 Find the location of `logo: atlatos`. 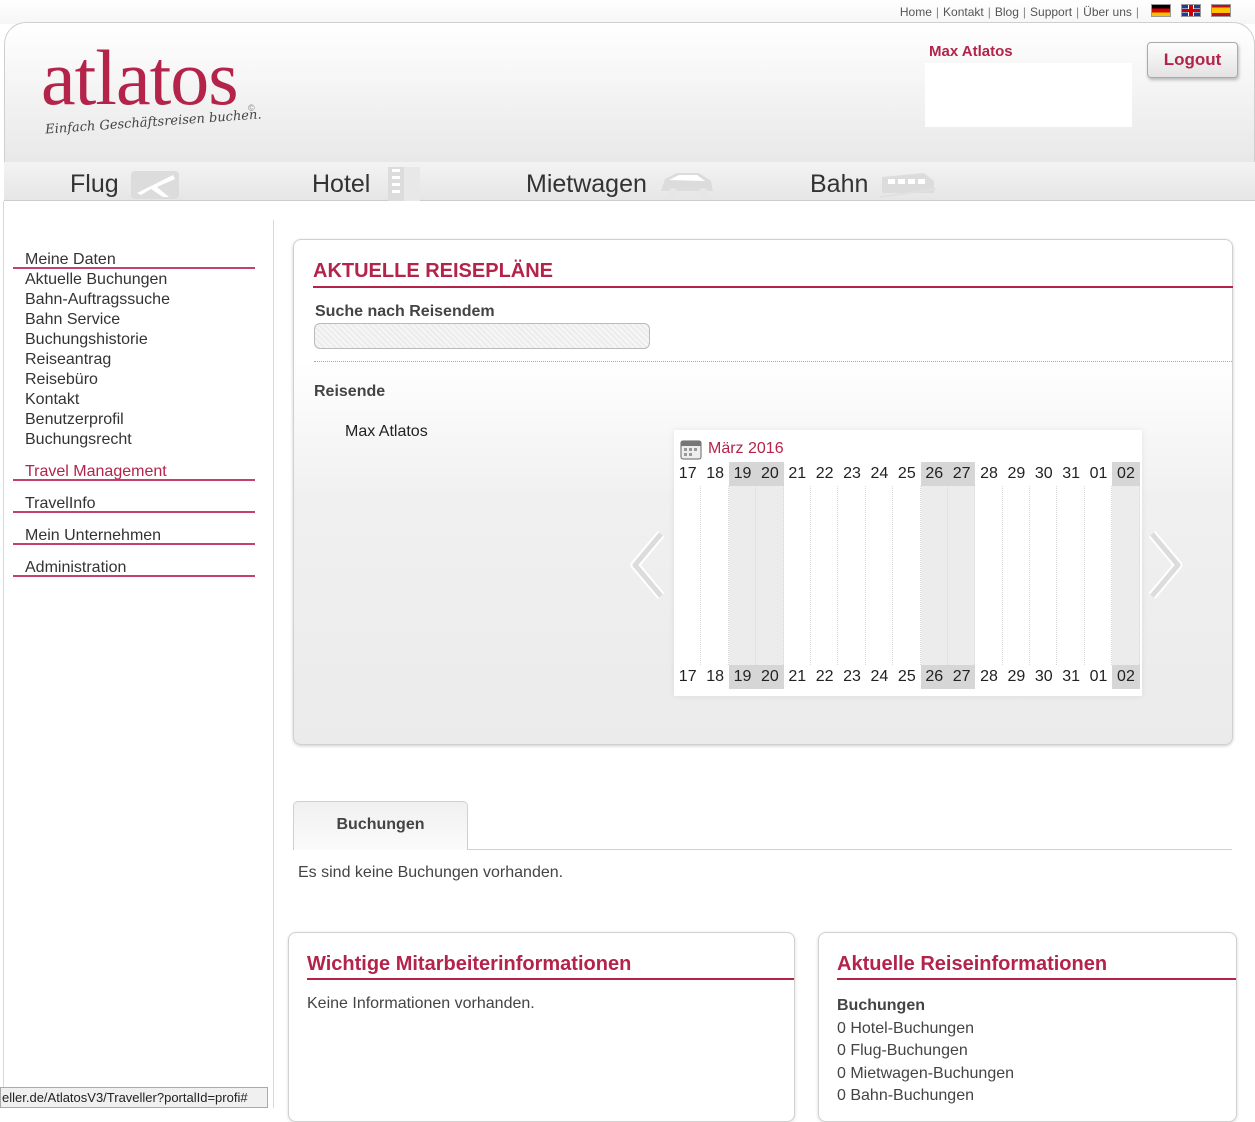

logo: atlatos is located at coordinates (140, 78).